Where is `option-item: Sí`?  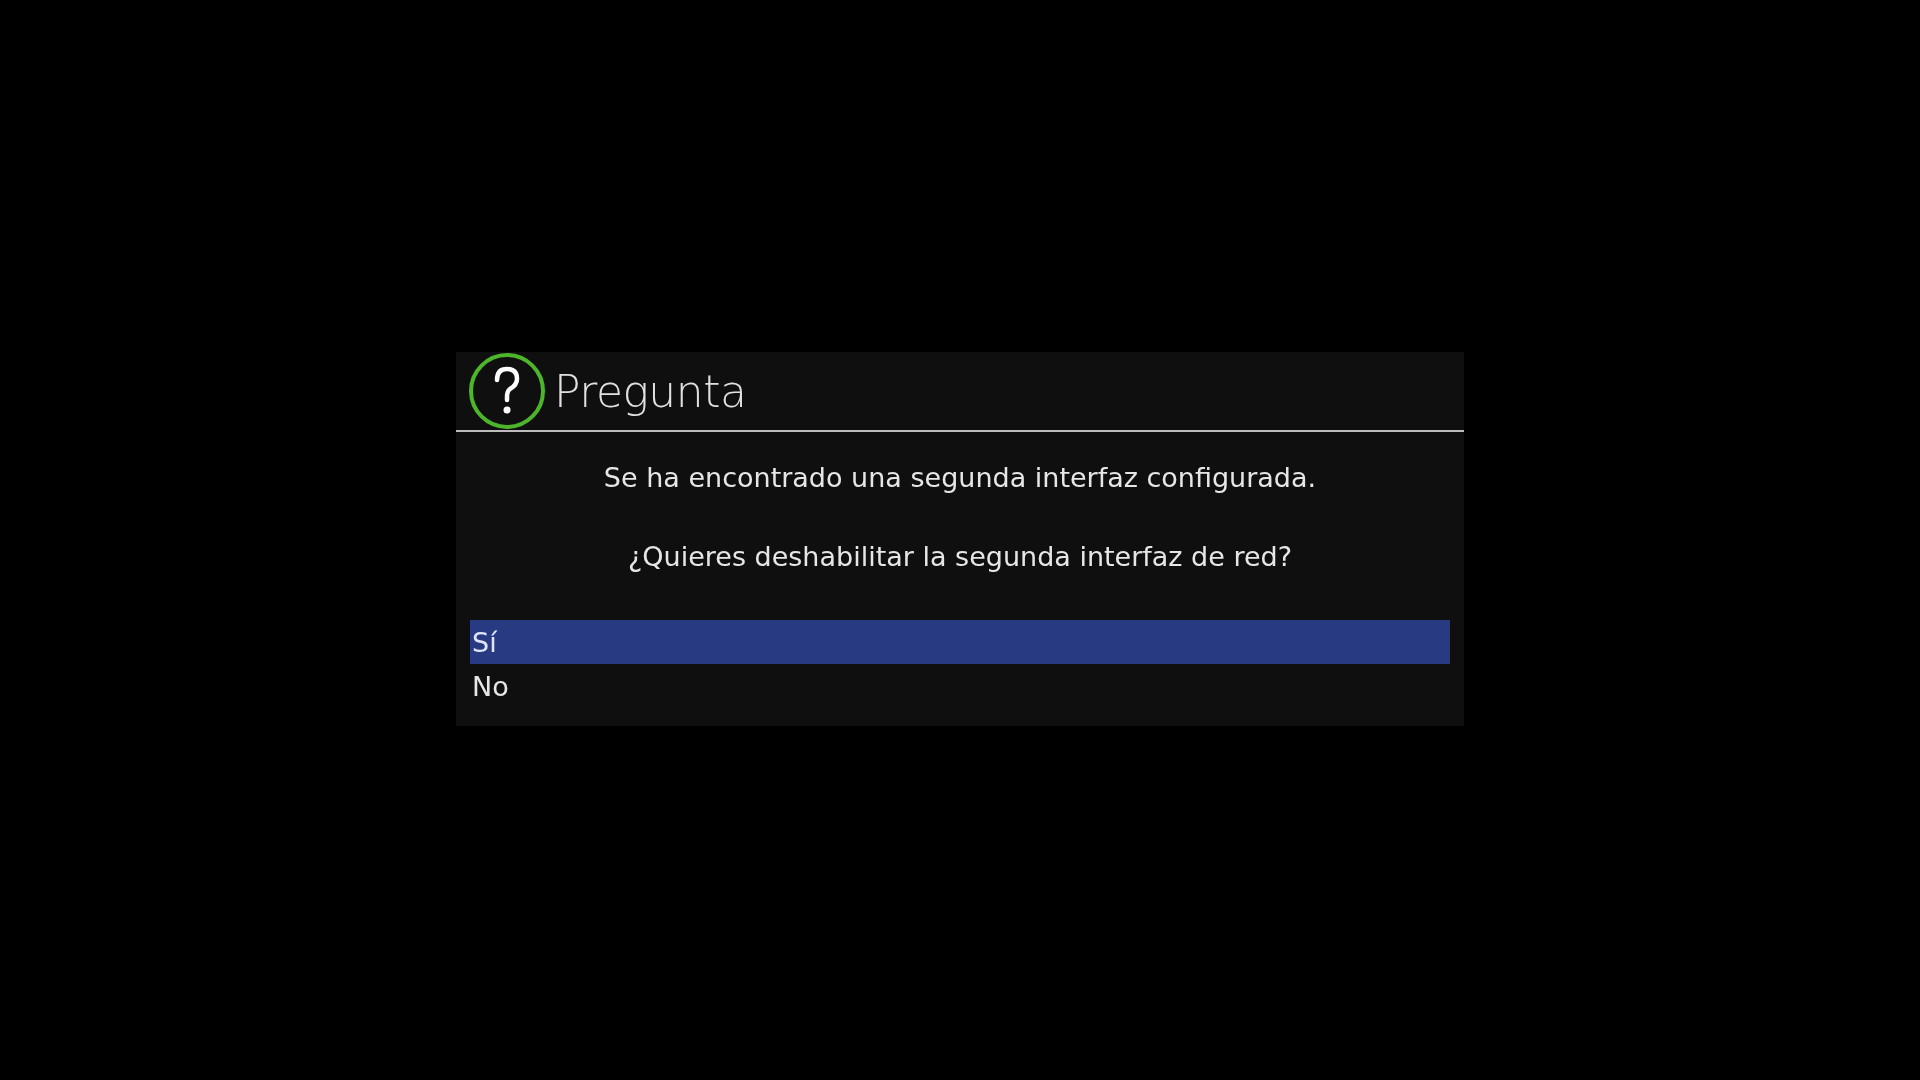
option-item: Sí is located at coordinates (960, 642).